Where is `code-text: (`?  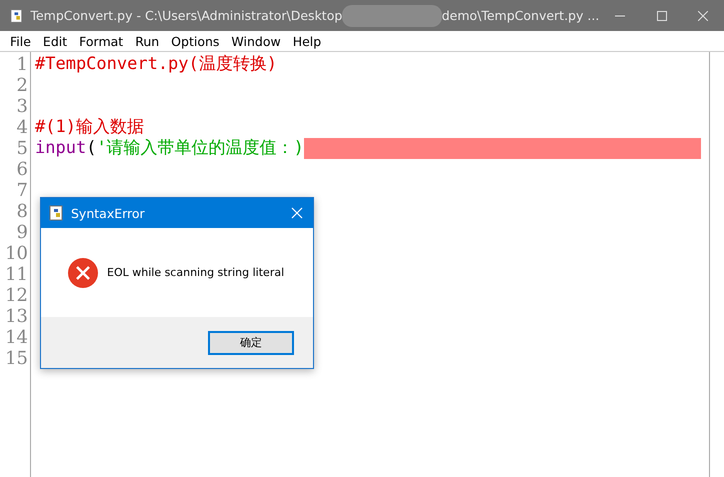 code-text: ( is located at coordinates (91, 148).